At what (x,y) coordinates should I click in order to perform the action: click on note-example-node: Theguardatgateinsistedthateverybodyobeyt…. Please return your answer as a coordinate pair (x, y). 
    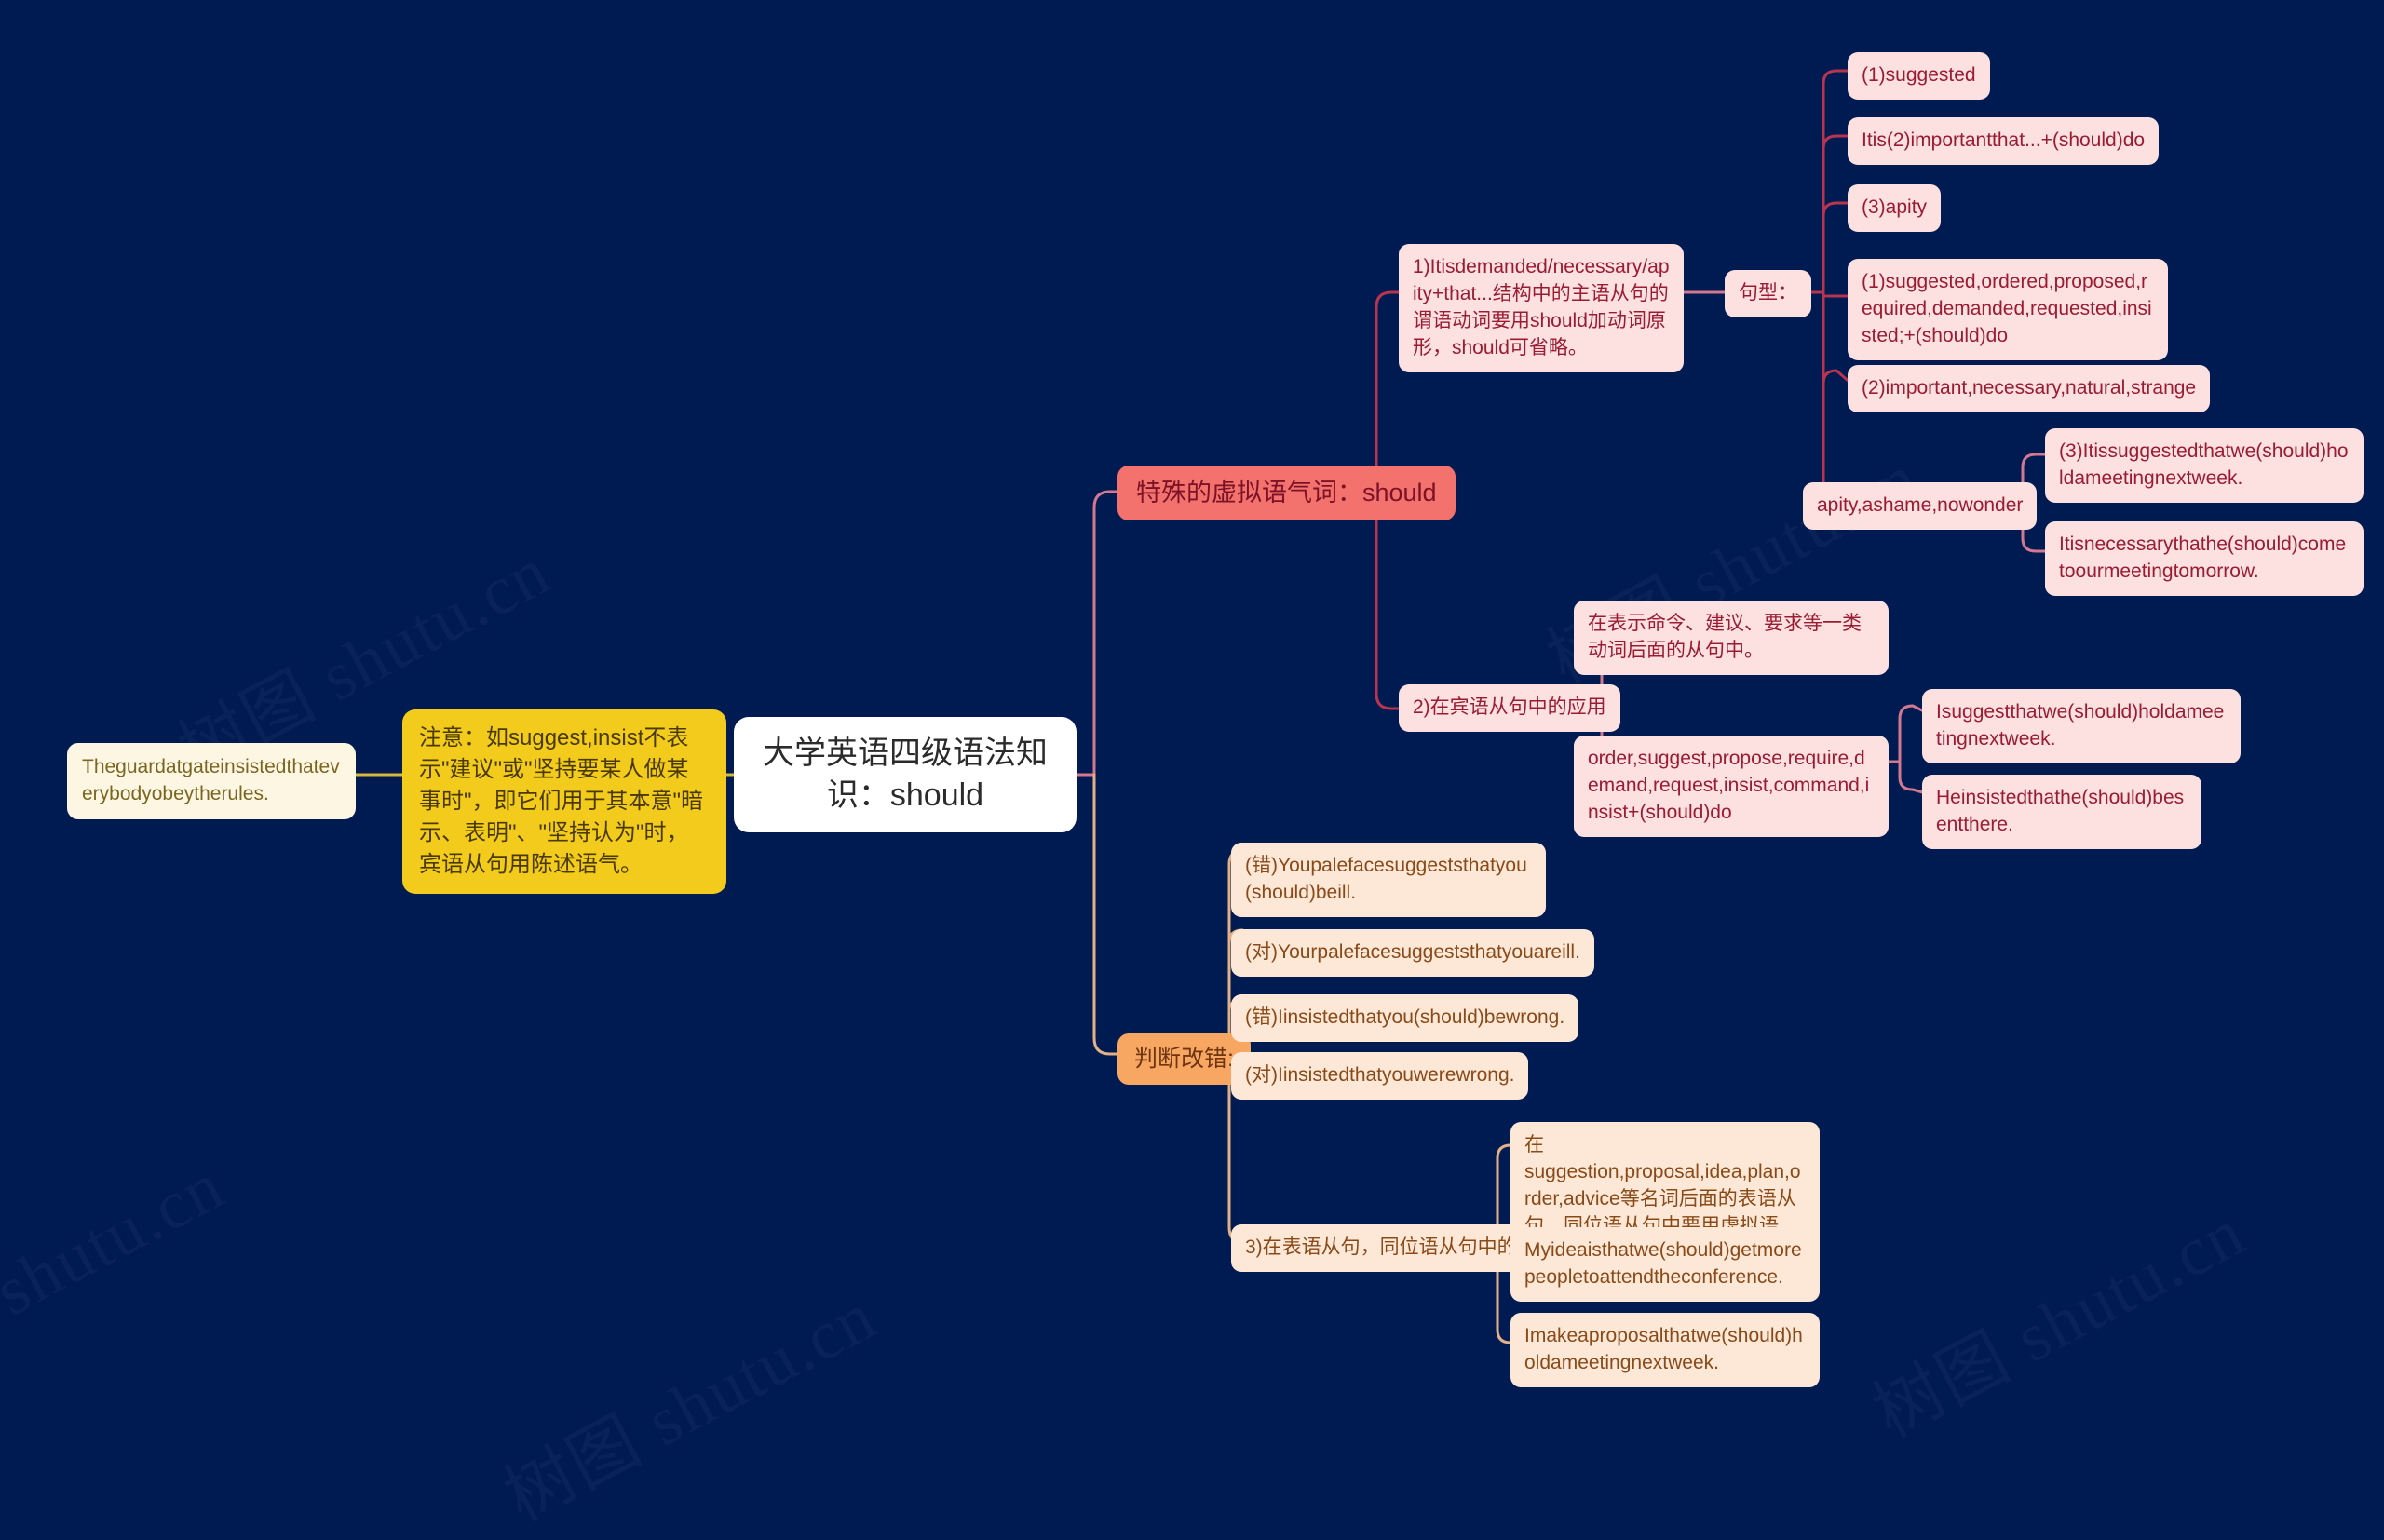
    Looking at the image, I should click on (211, 781).